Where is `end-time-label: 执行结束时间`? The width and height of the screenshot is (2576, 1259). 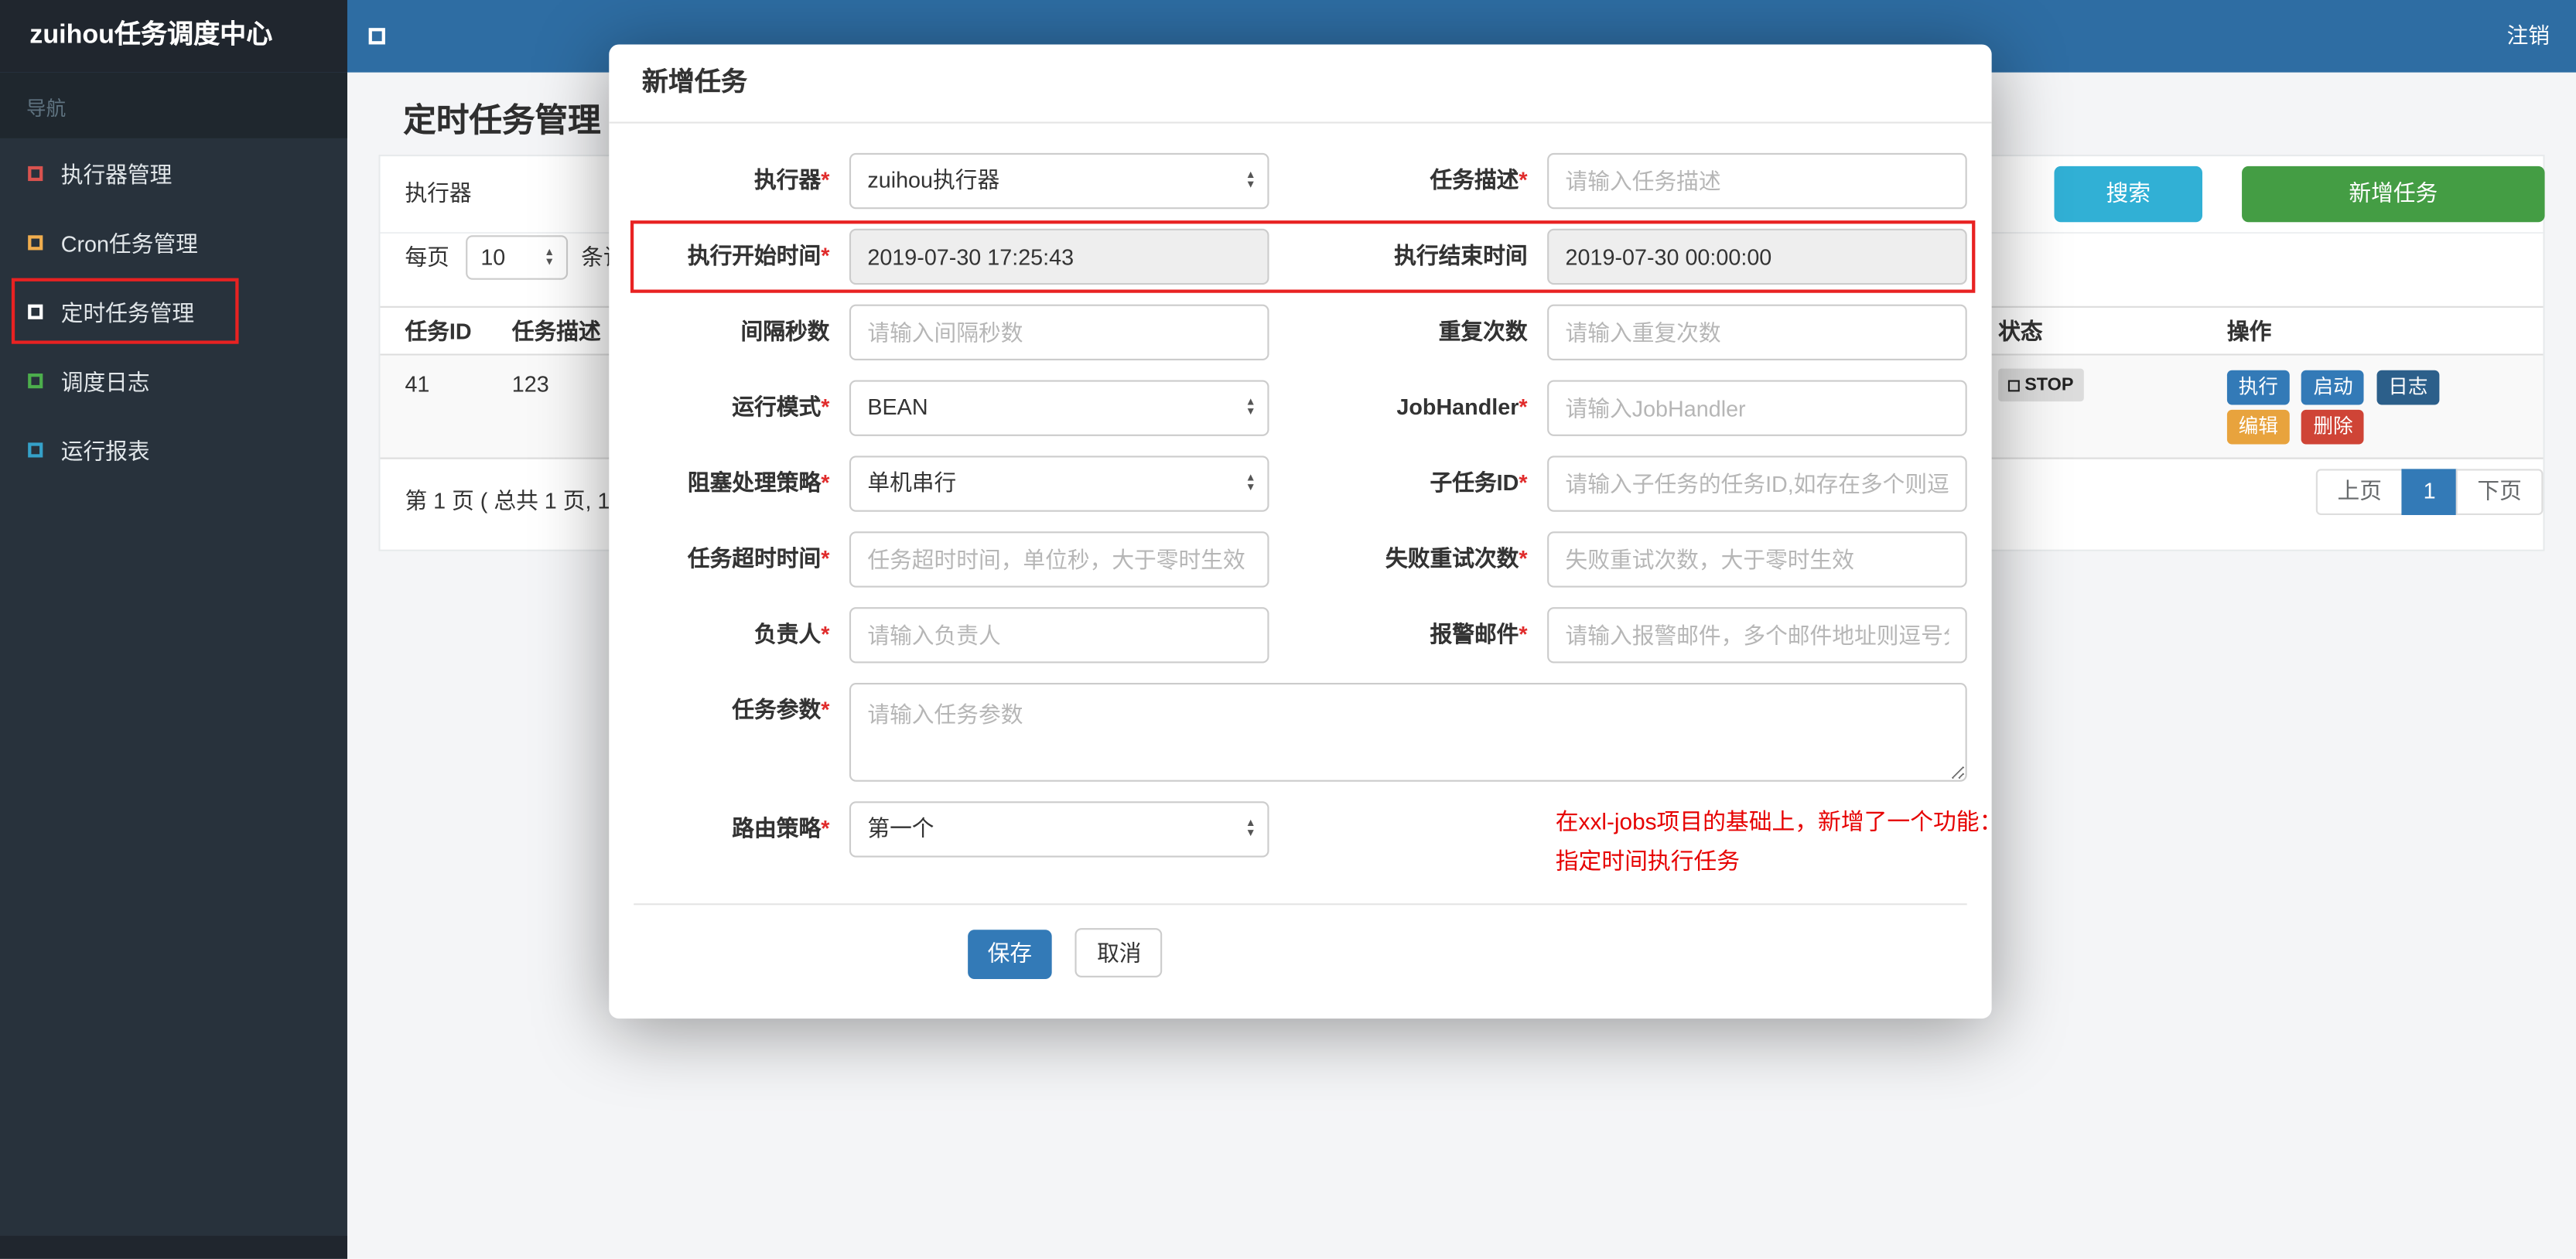 end-time-label: 执行结束时间 is located at coordinates (1461, 256).